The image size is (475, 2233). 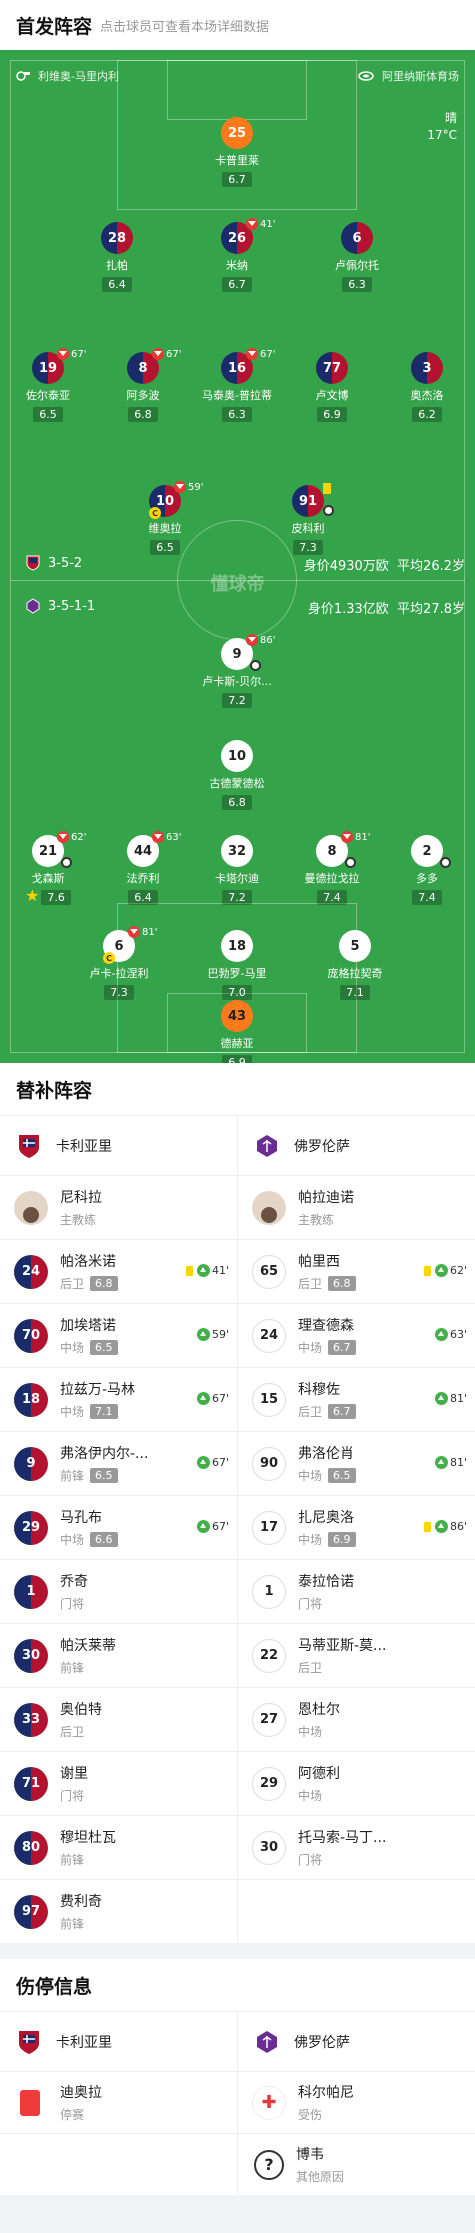 I want to click on spacer, so click(x=237, y=1951).